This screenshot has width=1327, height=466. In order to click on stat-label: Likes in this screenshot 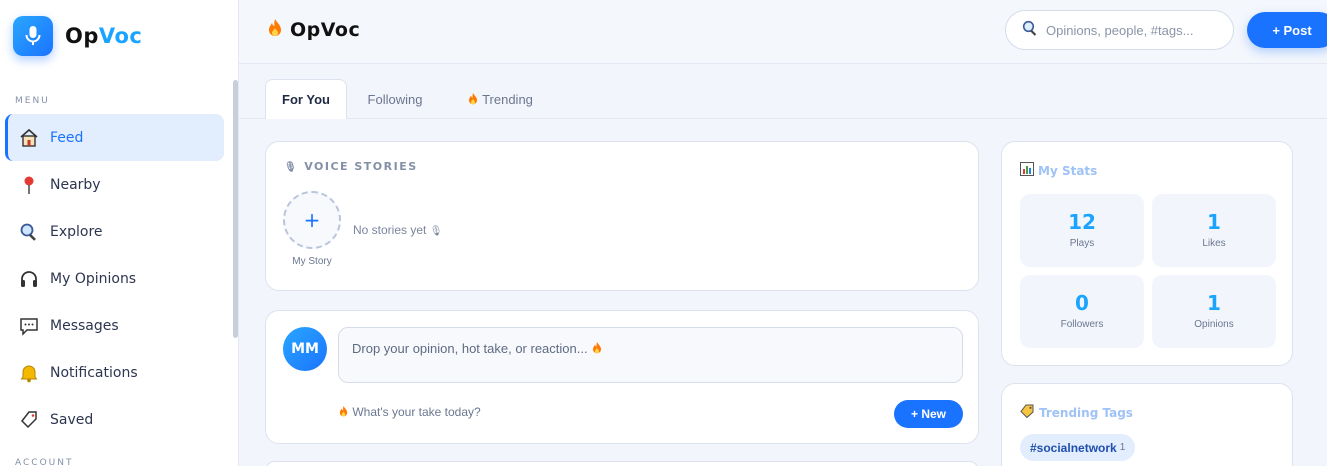, I will do `click(1214, 243)`.